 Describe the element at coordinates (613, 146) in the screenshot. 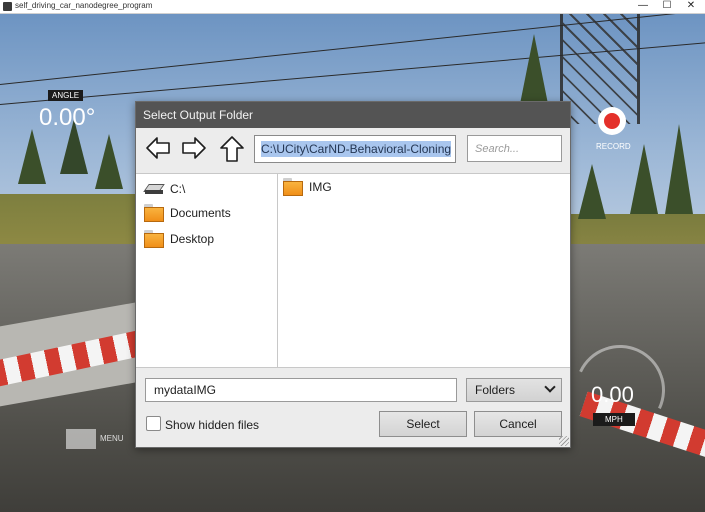

I see `record-label: RECORD` at that location.